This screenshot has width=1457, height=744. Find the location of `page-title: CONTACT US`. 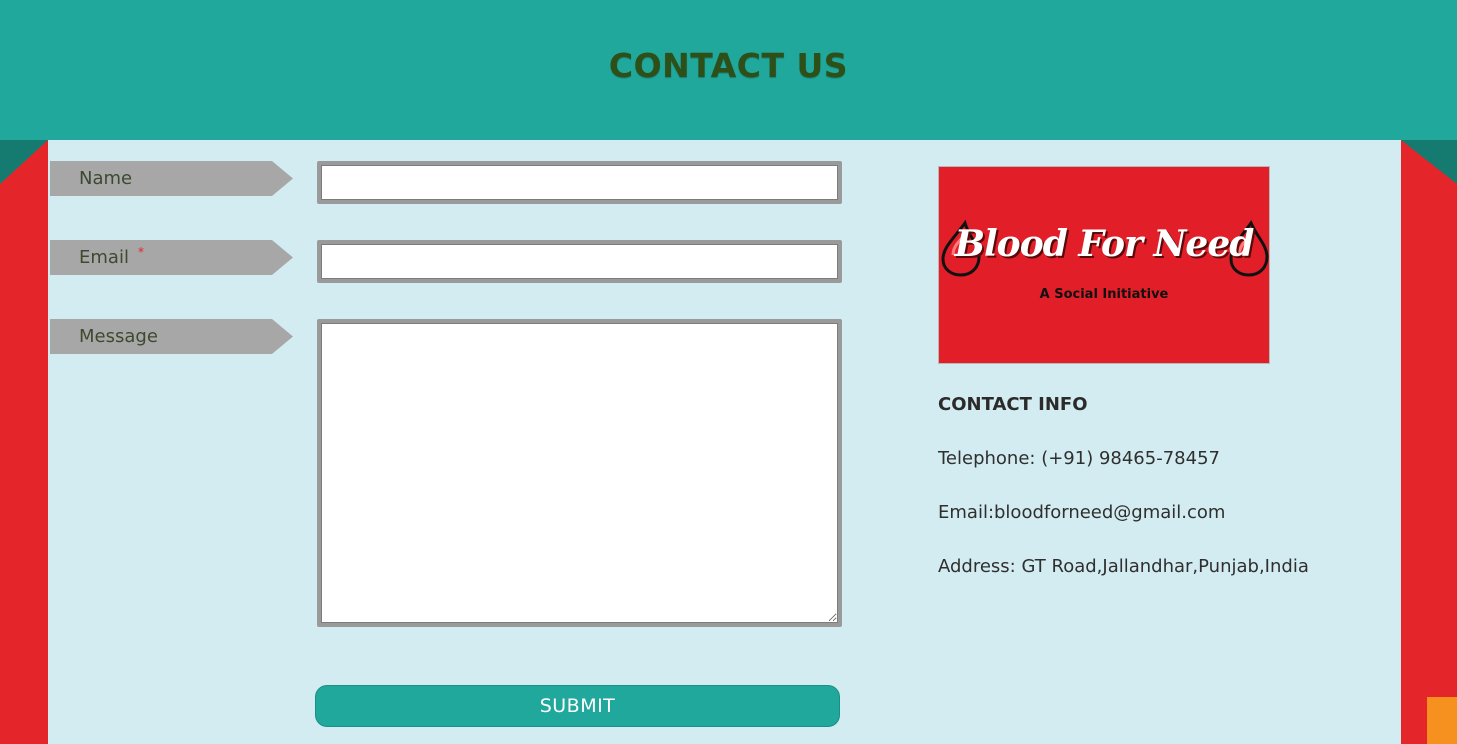

page-title: CONTACT US is located at coordinates (728, 65).